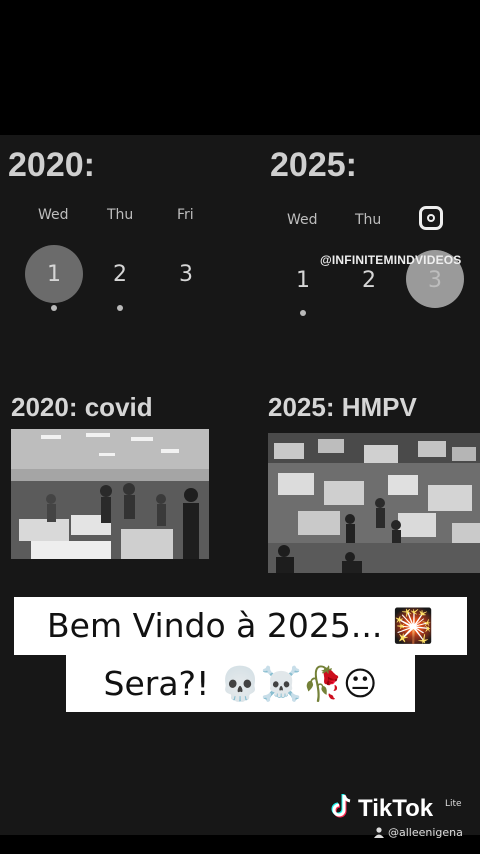  I want to click on tiktok-lite-label: Lite, so click(453, 804).